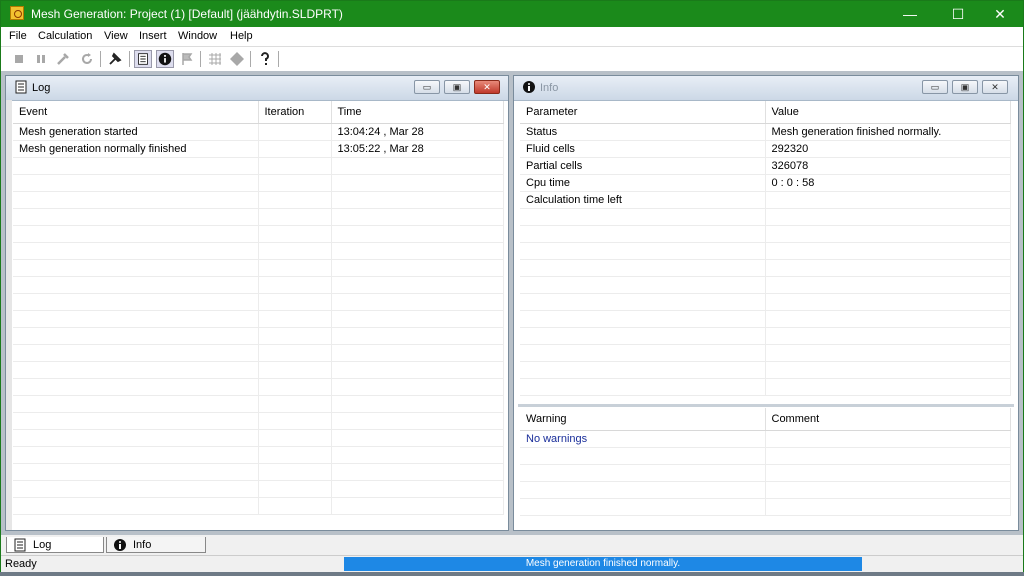  Describe the element at coordinates (643, 183) in the screenshot. I see `info-parameter-cell: Cpu time` at that location.